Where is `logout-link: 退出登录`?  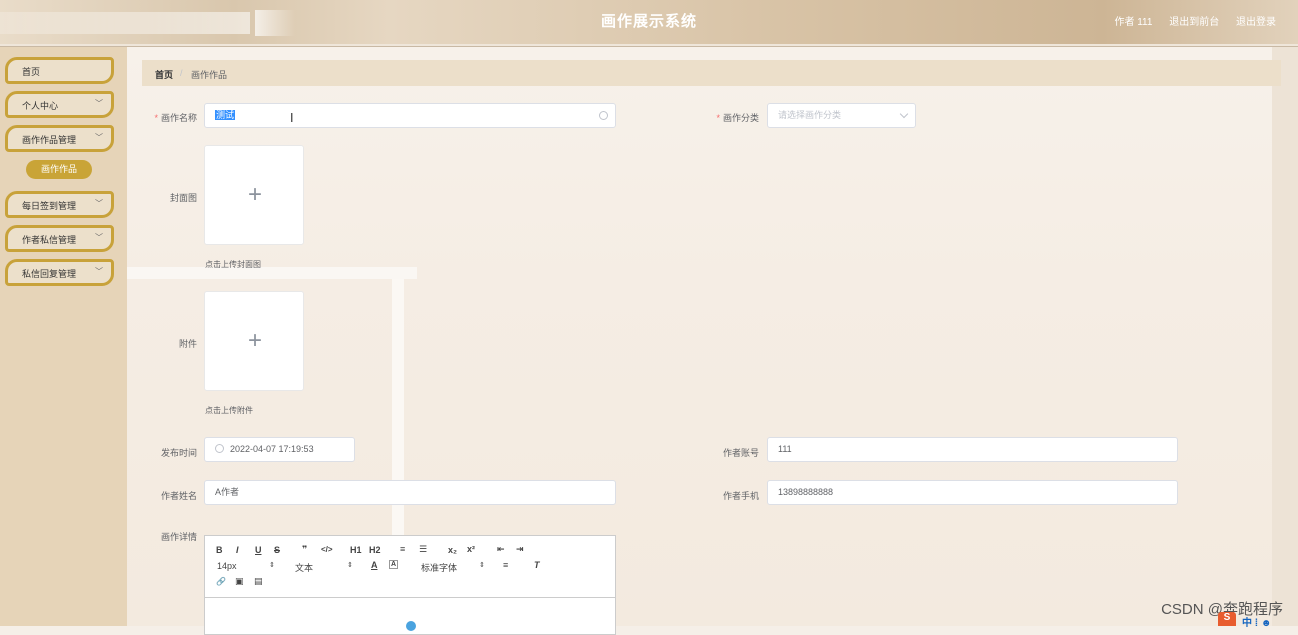 logout-link: 退出登录 is located at coordinates (1256, 22).